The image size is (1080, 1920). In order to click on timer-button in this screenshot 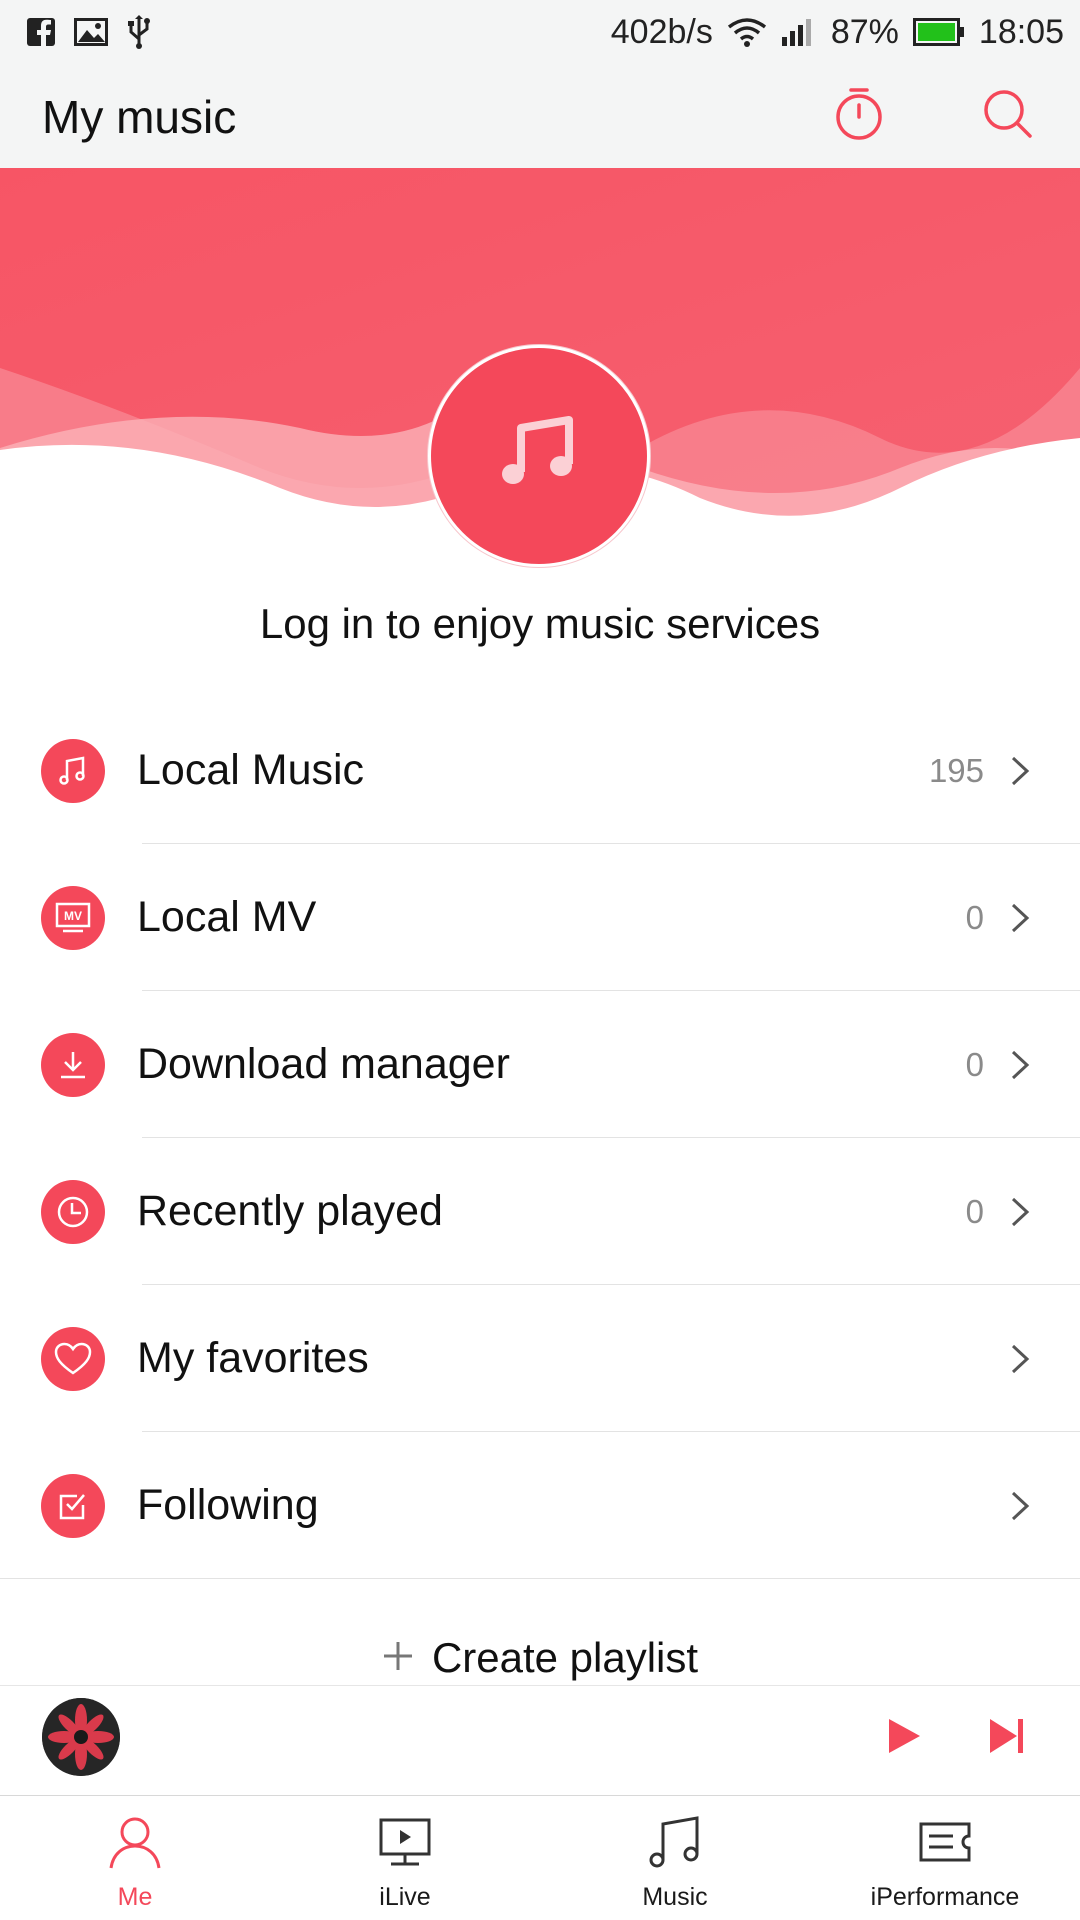, I will do `click(859, 116)`.